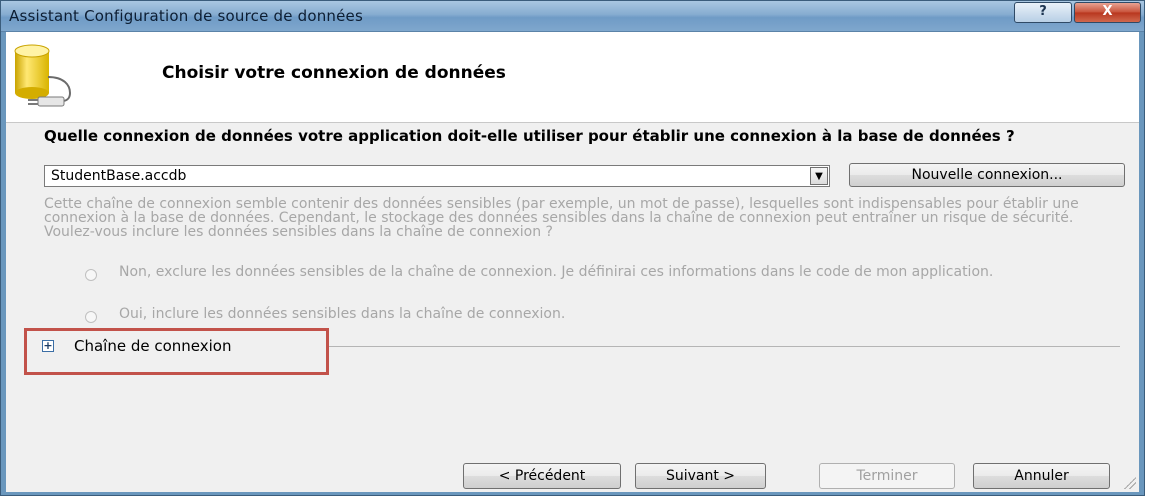  I want to click on close-button: X, so click(1107, 12).